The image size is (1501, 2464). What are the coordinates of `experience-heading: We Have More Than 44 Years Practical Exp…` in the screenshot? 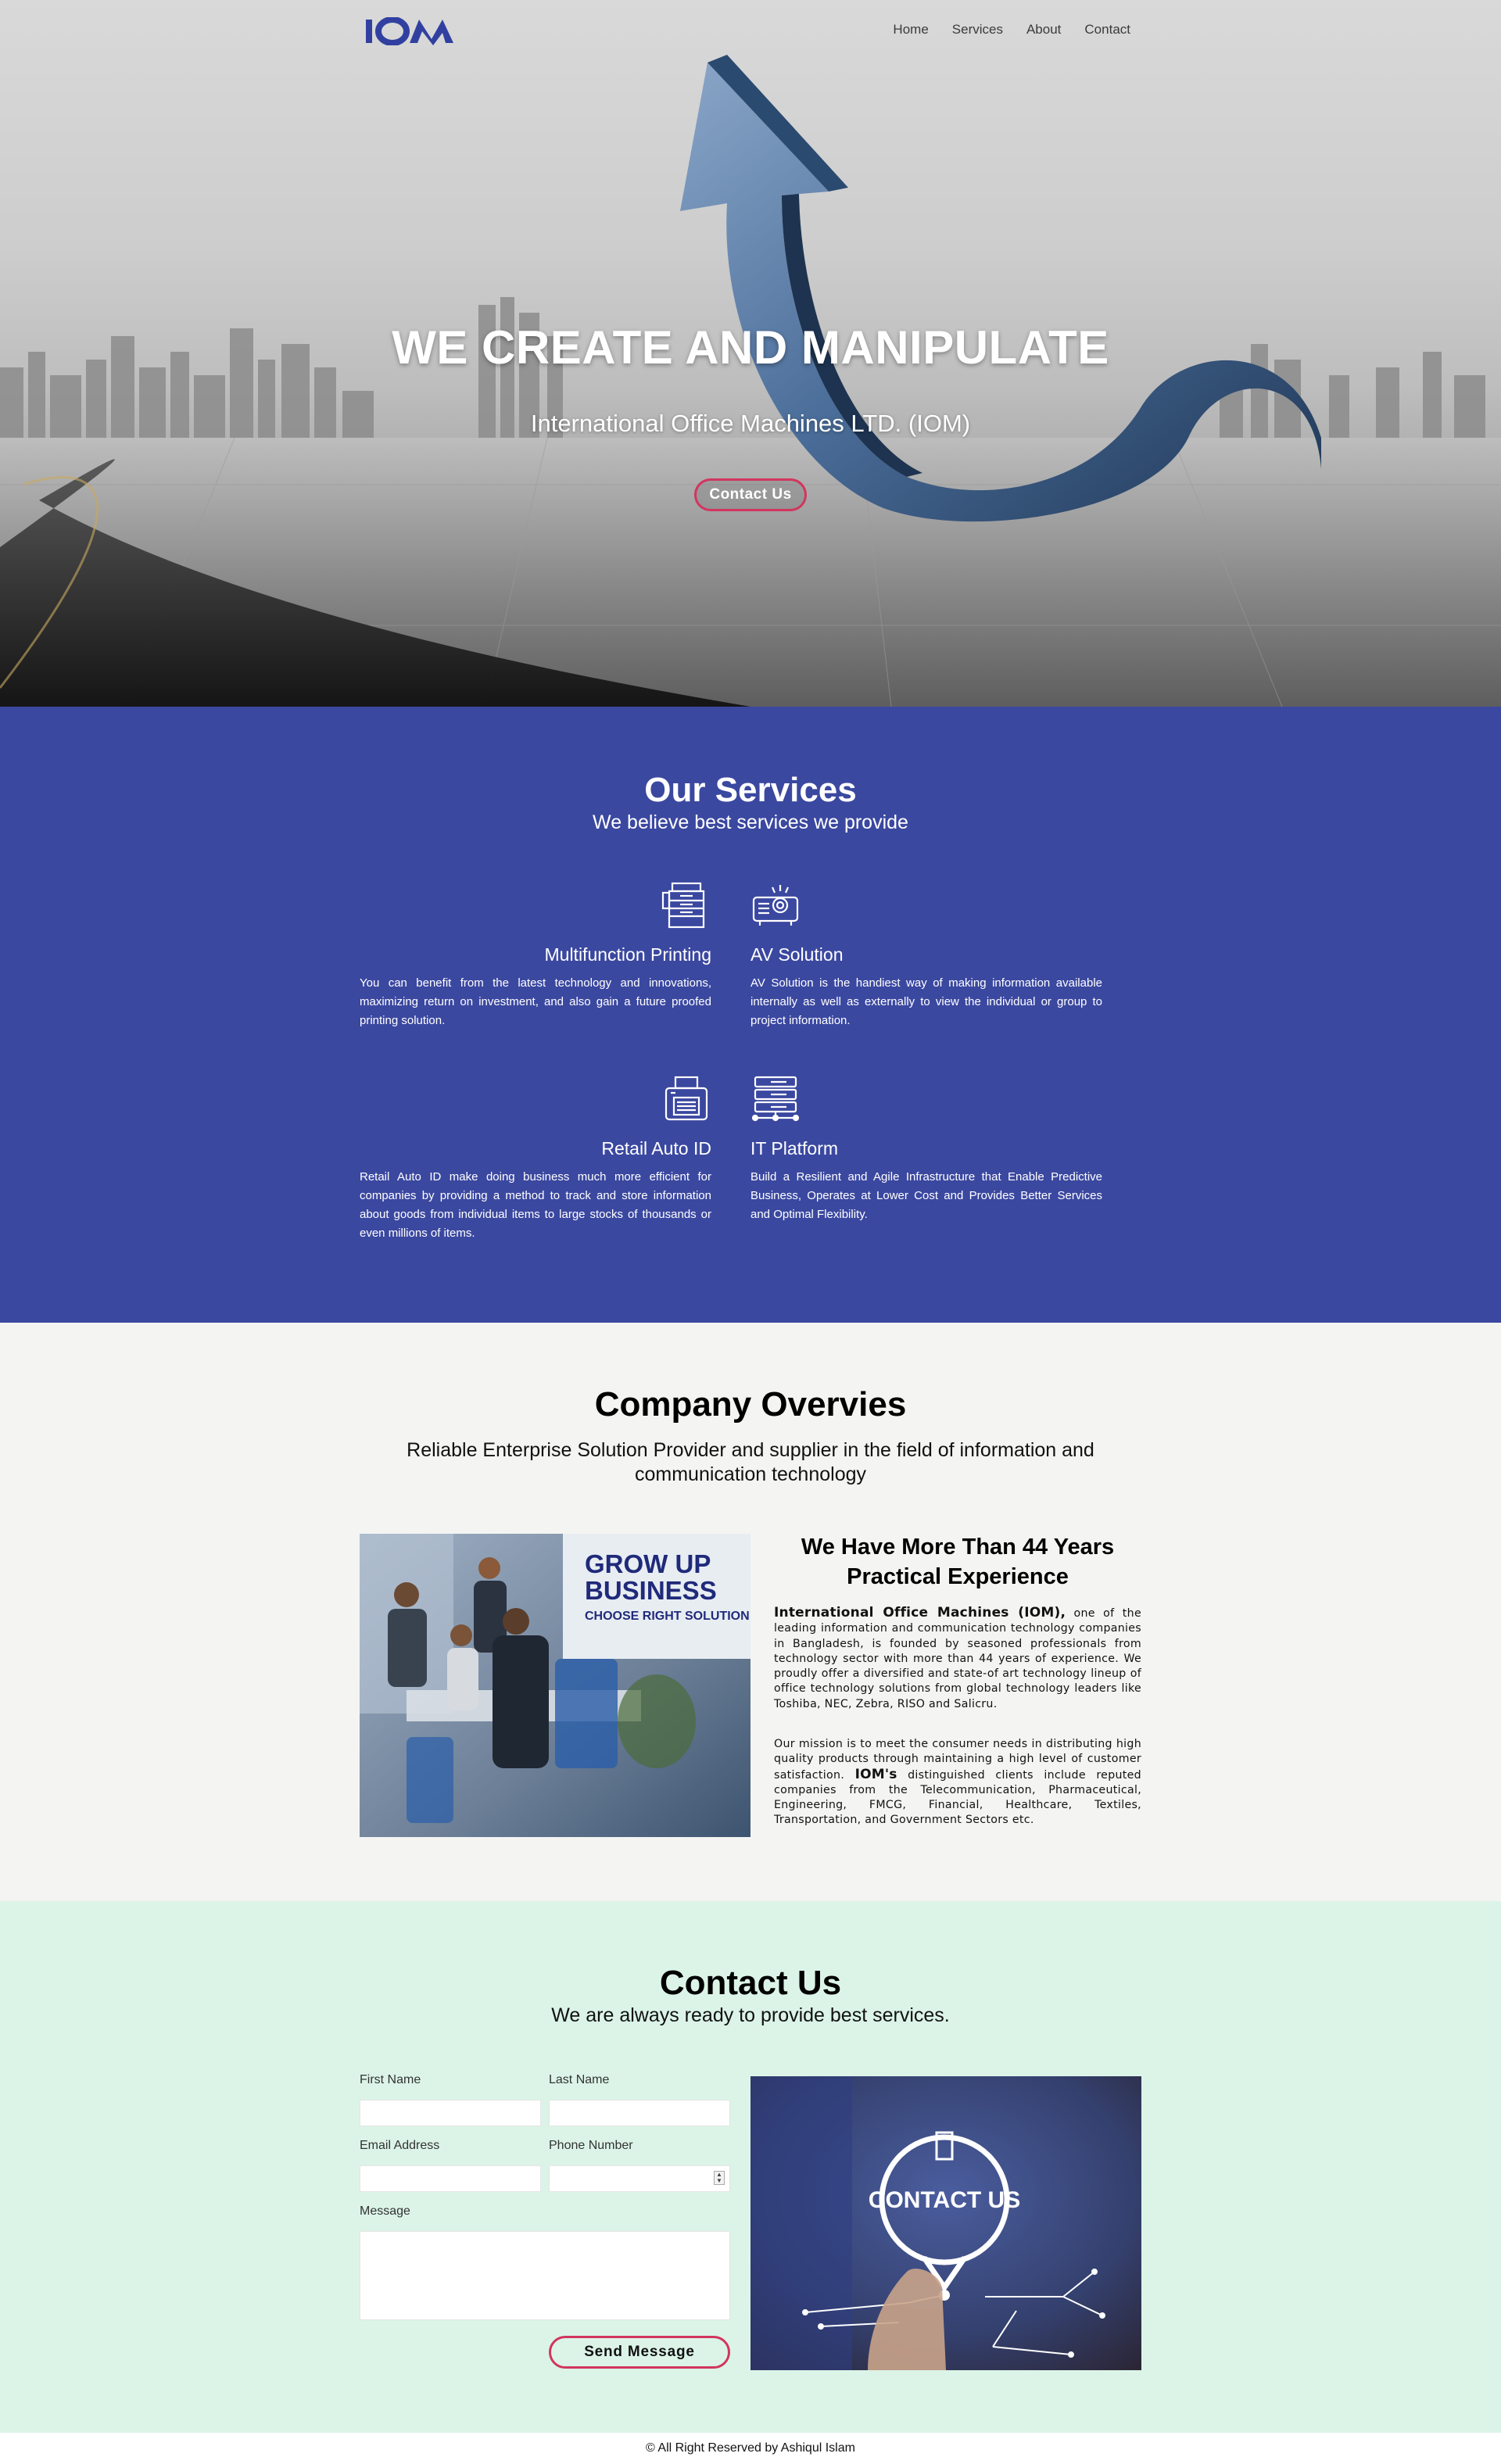 It's located at (958, 1562).